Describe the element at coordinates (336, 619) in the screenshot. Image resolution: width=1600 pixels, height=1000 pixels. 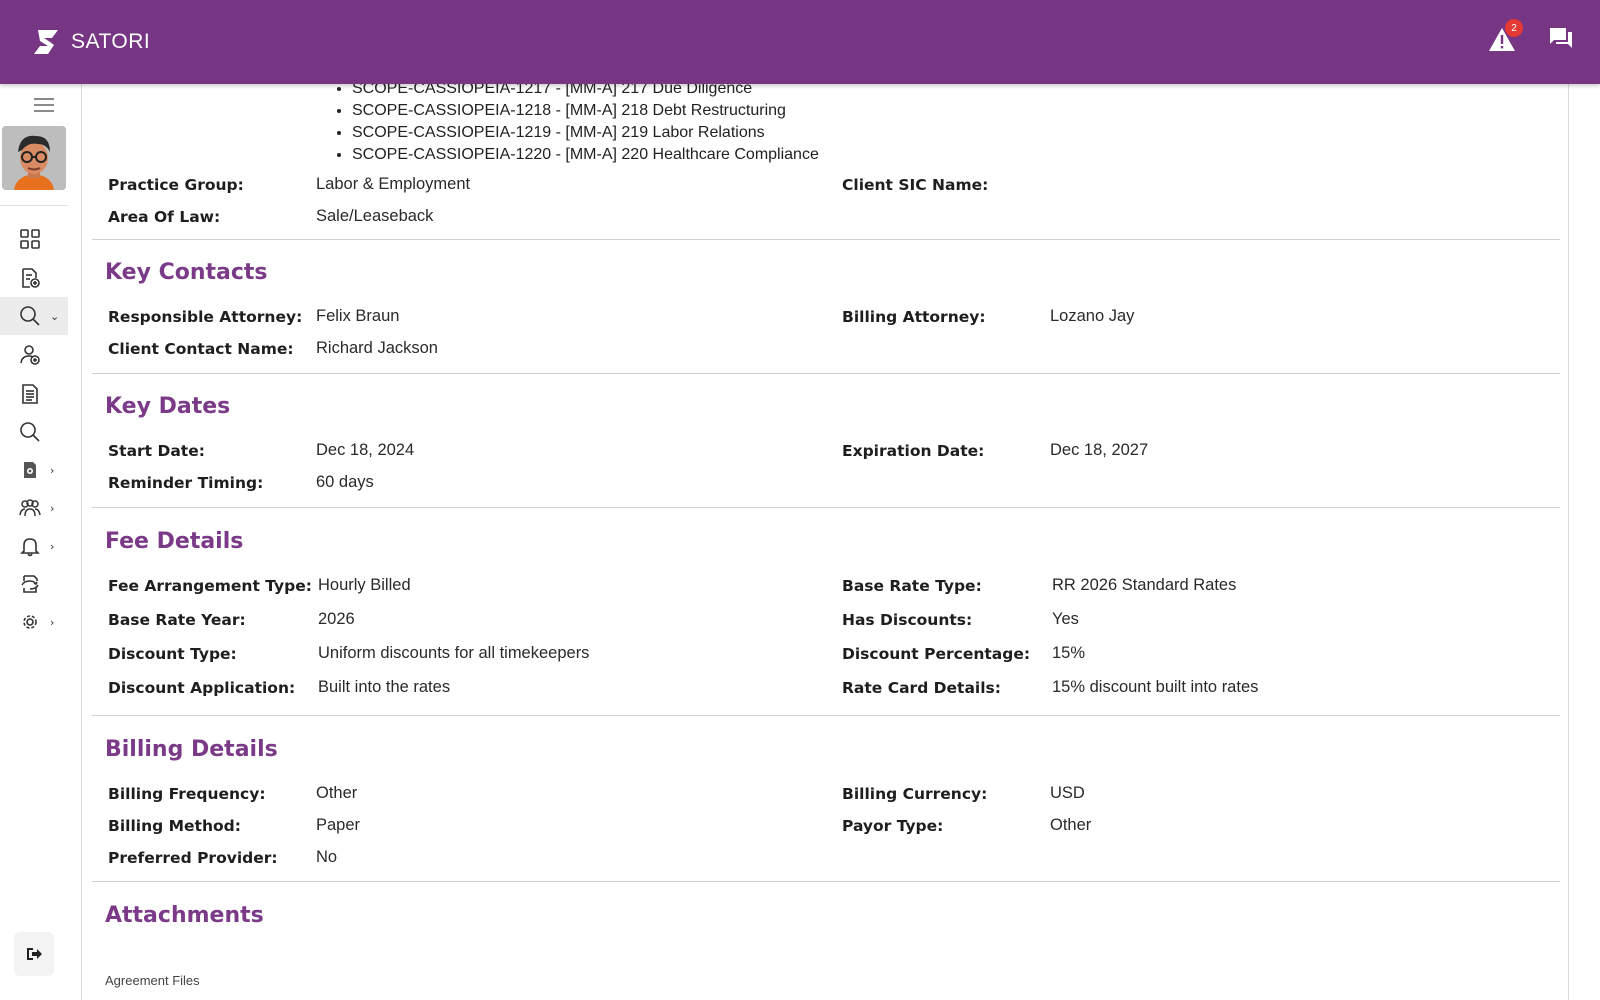
I see `base-rate-year-value: 2026` at that location.